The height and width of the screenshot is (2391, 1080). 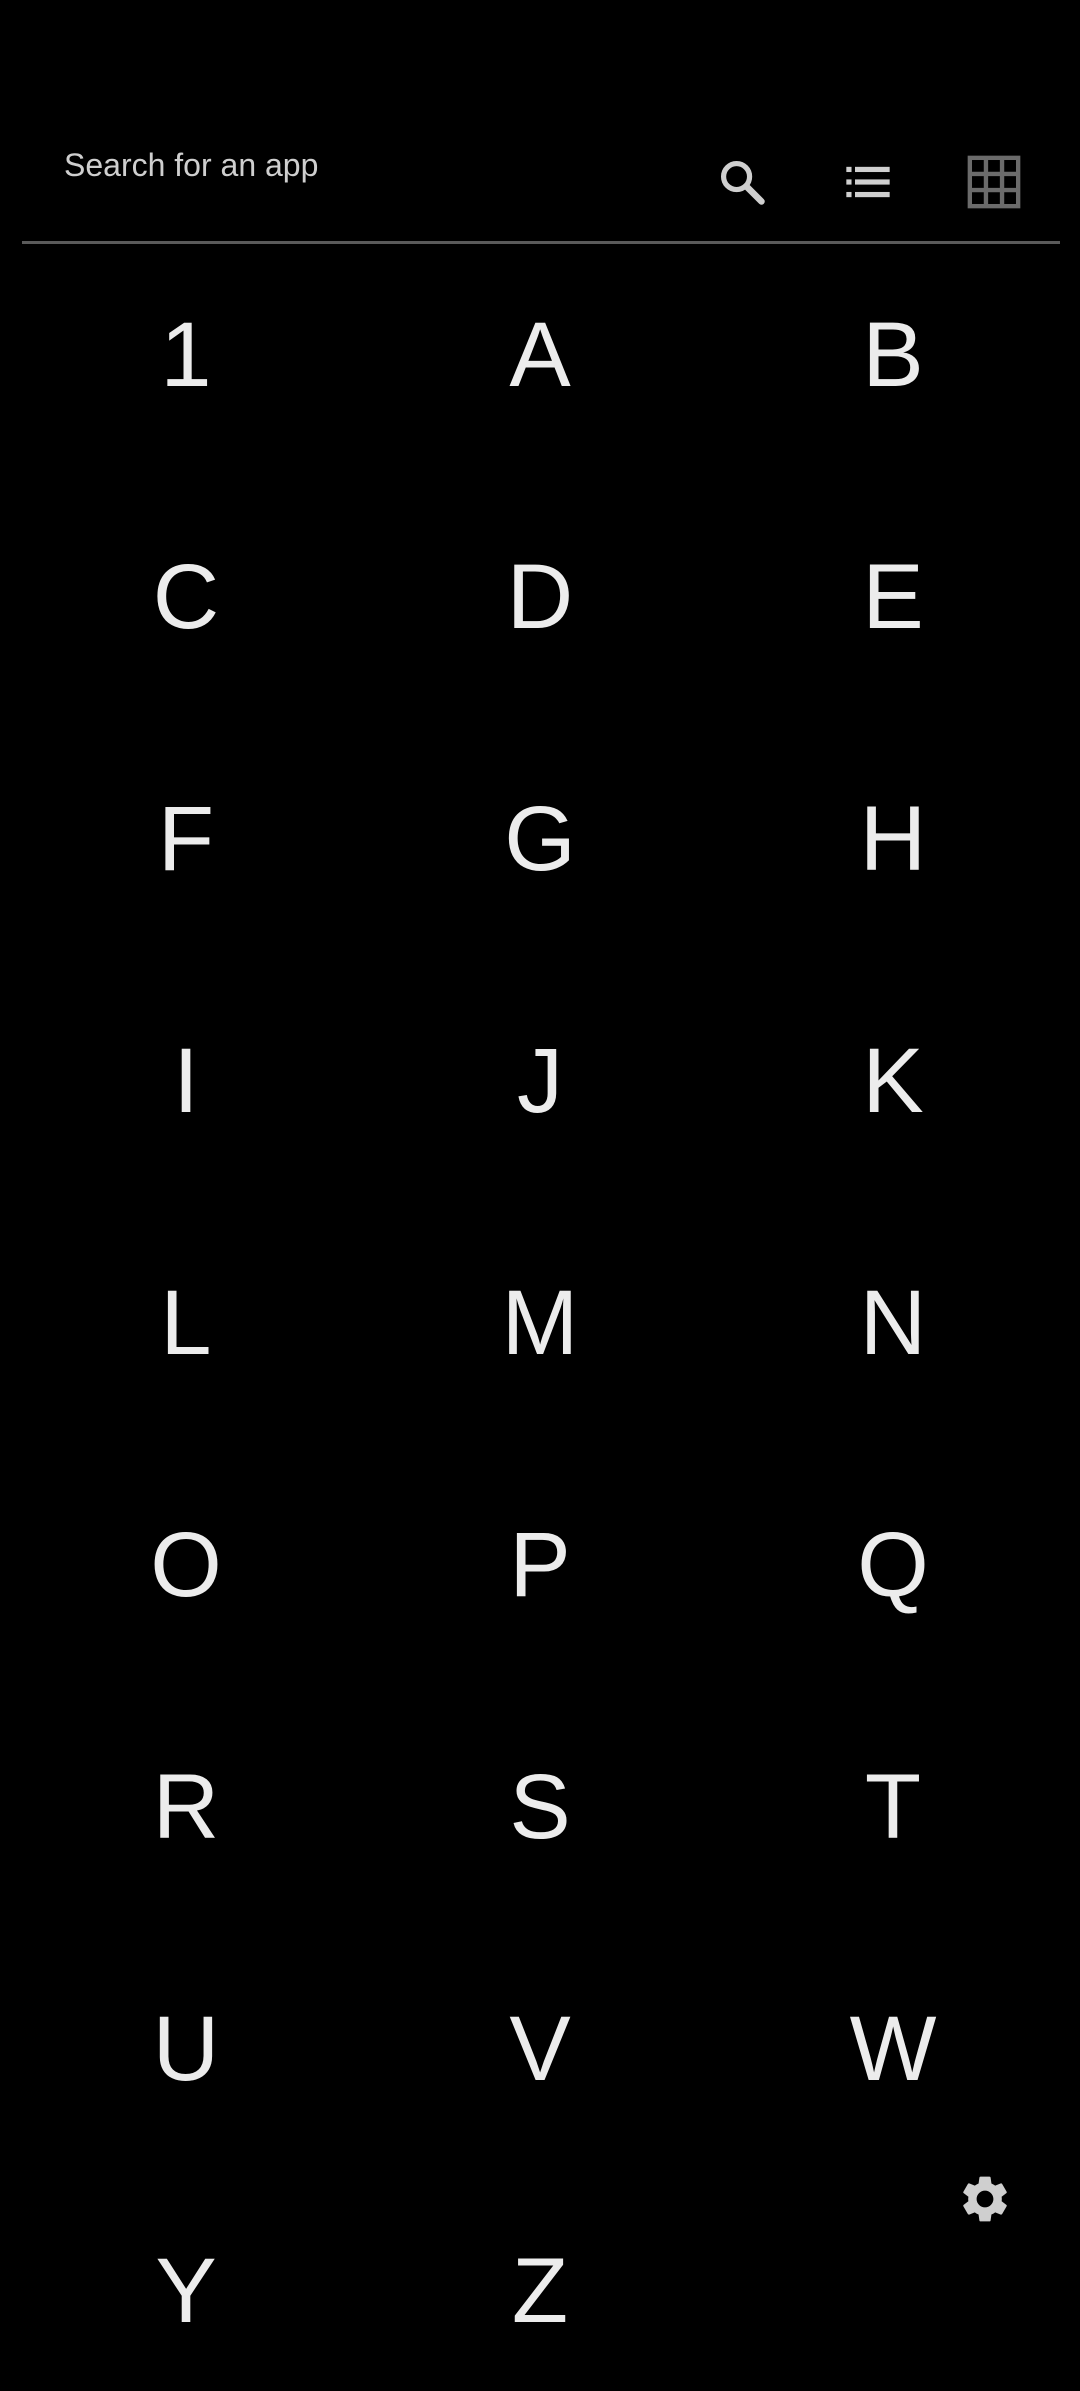 What do you see at coordinates (186, 355) in the screenshot?
I see `letter-index-1: 1` at bounding box center [186, 355].